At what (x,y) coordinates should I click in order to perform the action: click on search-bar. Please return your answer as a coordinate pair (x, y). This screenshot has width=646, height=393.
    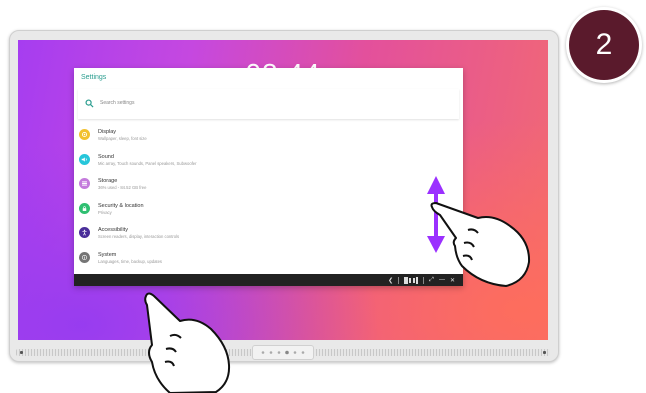
    Looking at the image, I should click on (268, 104).